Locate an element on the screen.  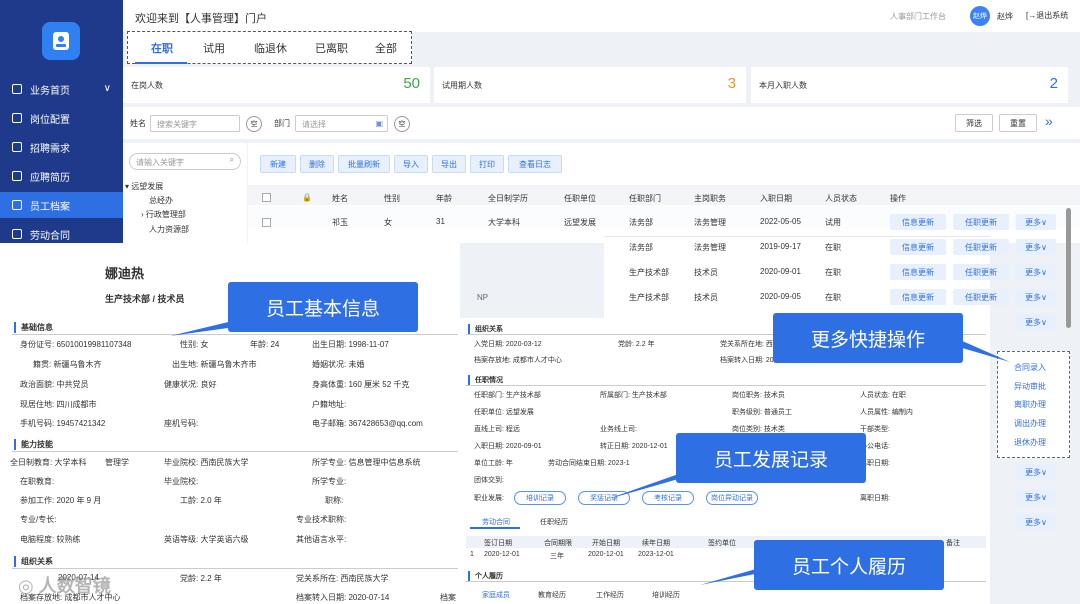
callout-quick-actions: 更多快捷操作 is located at coordinates (868, 338).